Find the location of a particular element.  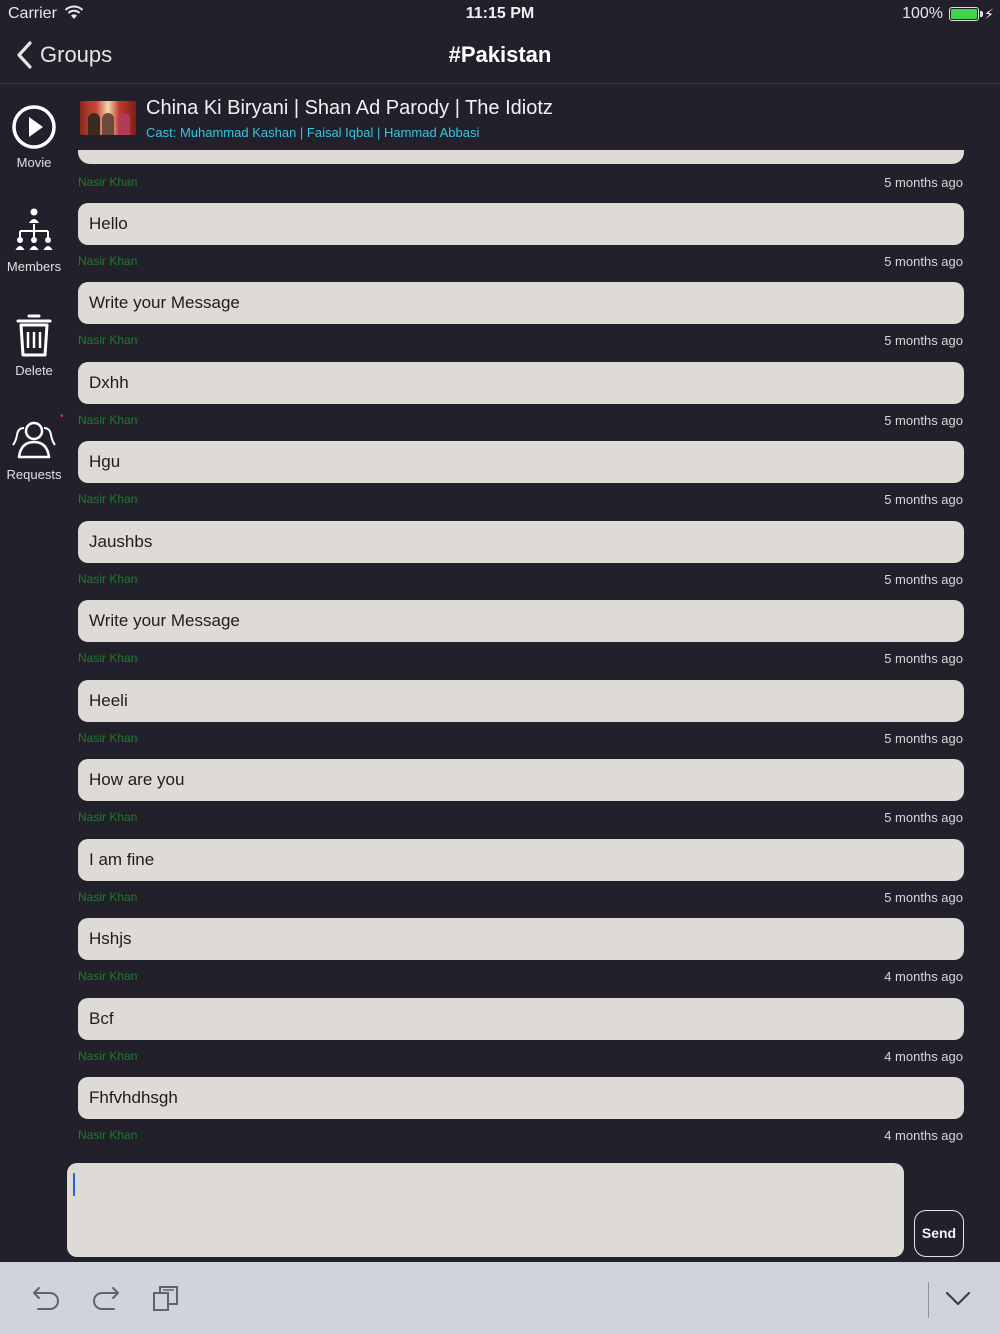

message-bubble-partial is located at coordinates (521, 157).